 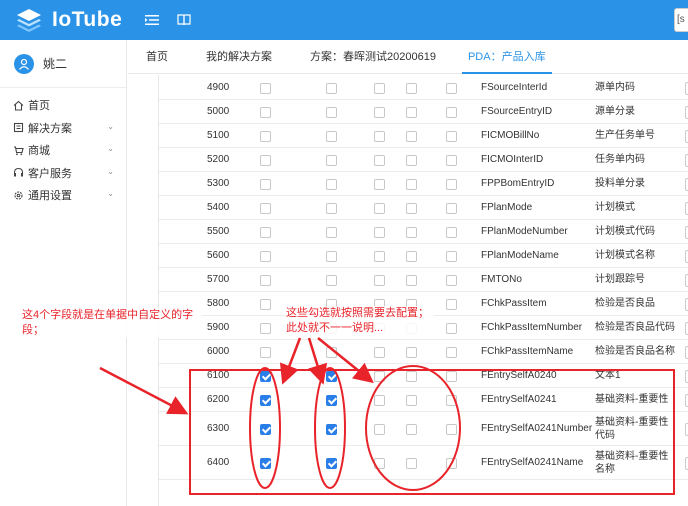 I want to click on sidebar-item-solutions: 解决方案 ⌄, so click(x=63, y=128).